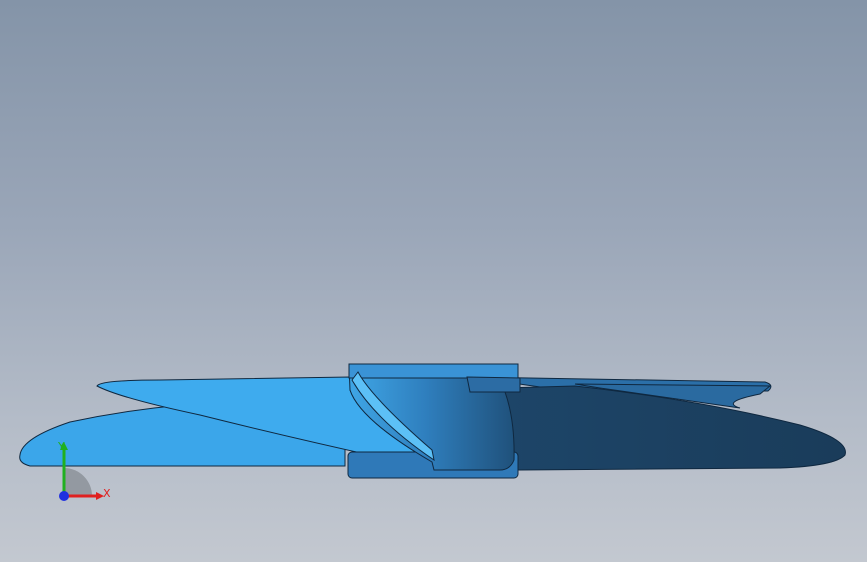 This screenshot has width=867, height=562. Describe the element at coordinates (107, 493) in the screenshot. I see `x-axis-label: X` at that location.